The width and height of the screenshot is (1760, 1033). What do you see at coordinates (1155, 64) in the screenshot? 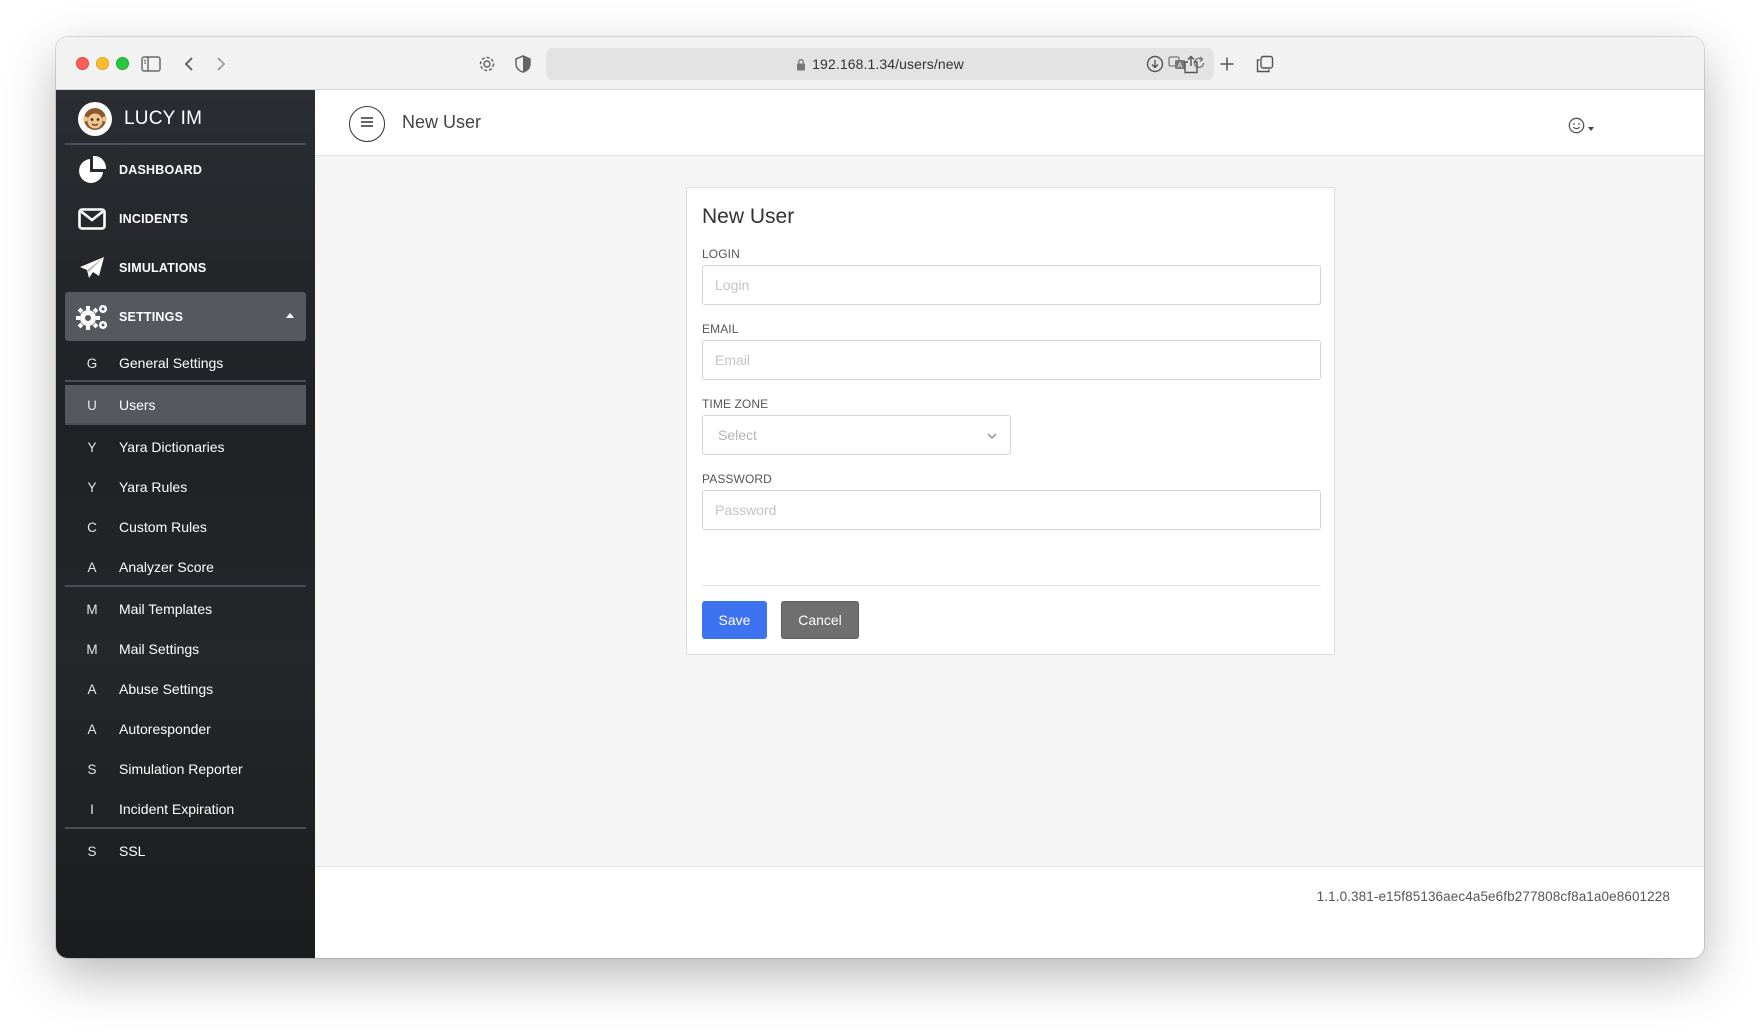
I see `download-icon` at bounding box center [1155, 64].